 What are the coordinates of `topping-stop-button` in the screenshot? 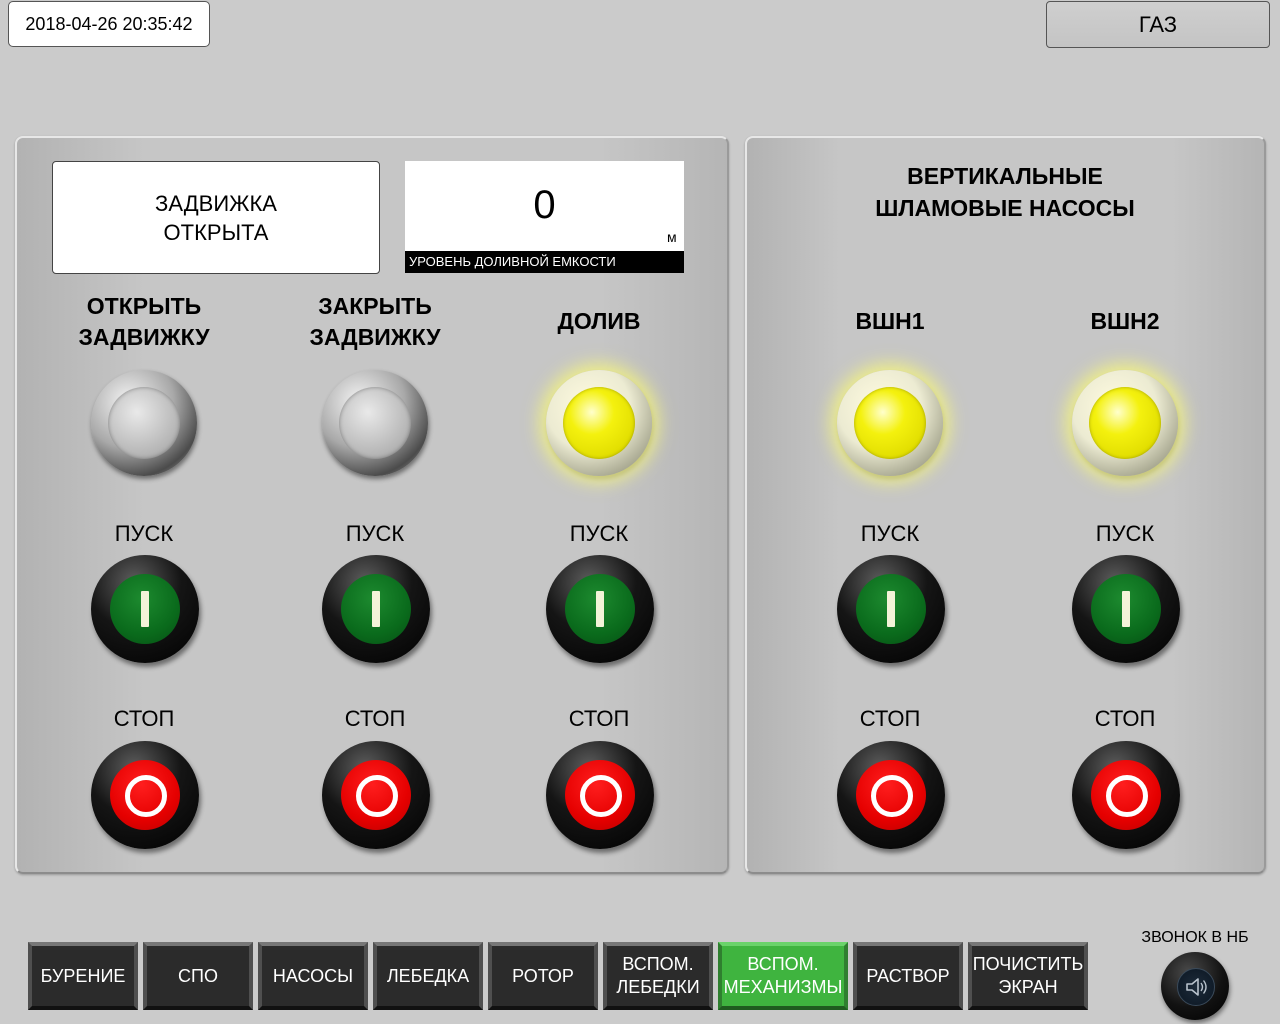 It's located at (600, 795).